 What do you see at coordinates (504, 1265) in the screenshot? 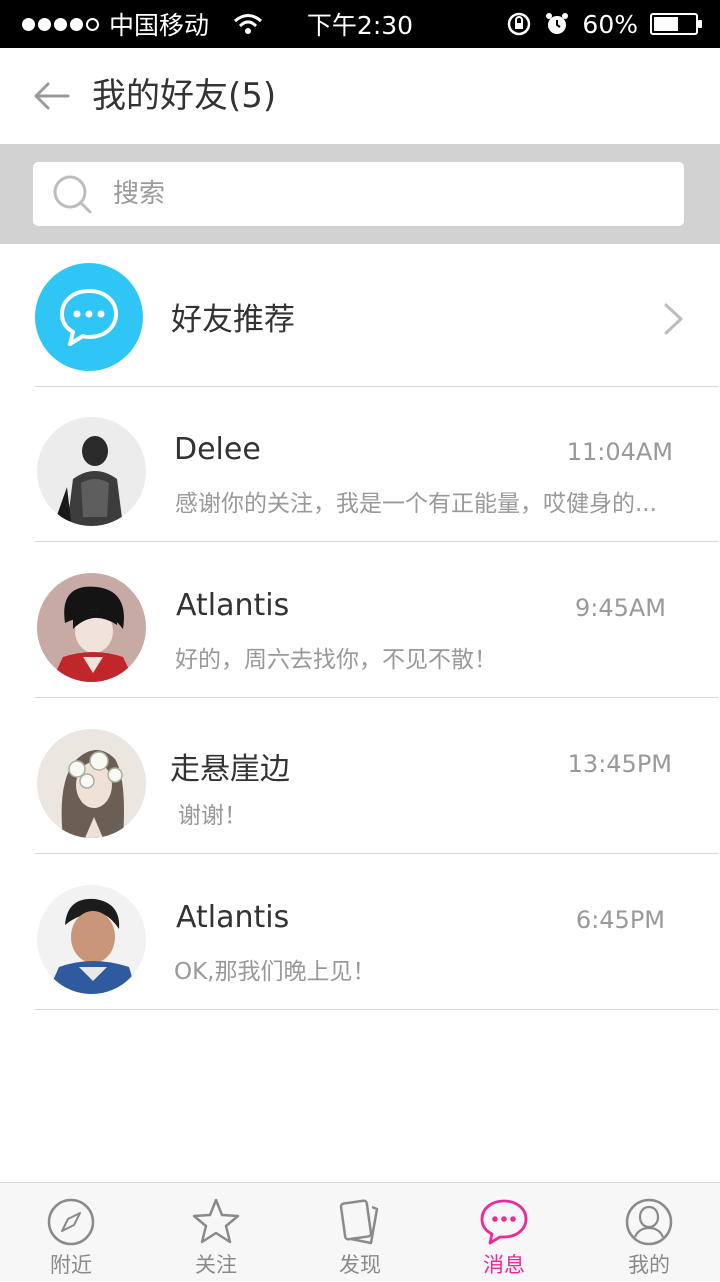
I see `tab-label: 消息` at bounding box center [504, 1265].